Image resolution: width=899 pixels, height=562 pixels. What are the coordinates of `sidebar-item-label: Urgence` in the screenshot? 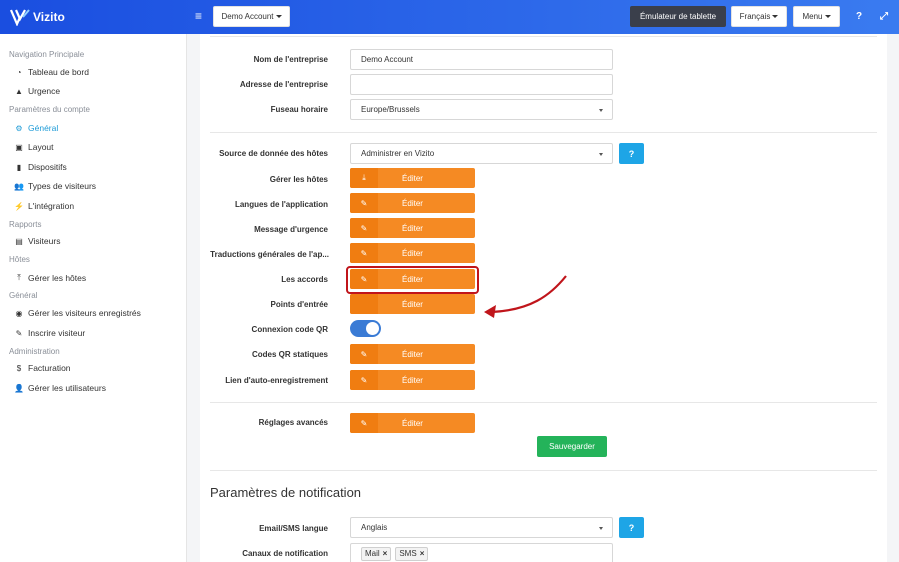 It's located at (44, 91).